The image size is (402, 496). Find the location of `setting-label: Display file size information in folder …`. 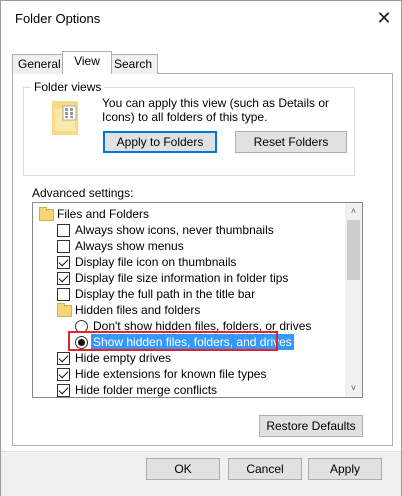

setting-label: Display file size information in folder … is located at coordinates (182, 278).